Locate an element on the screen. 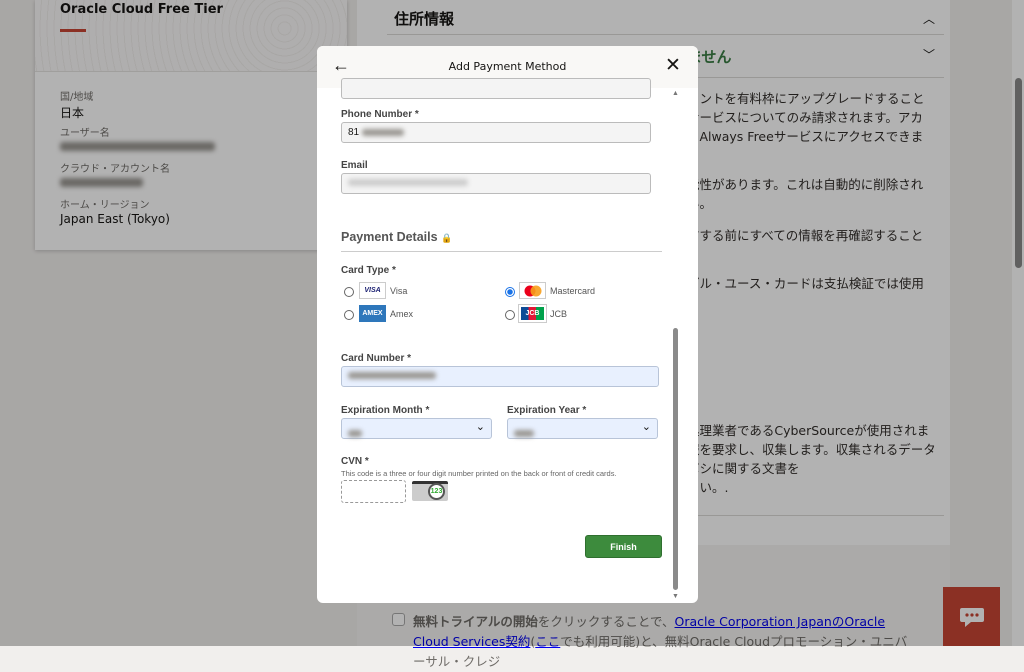  dialog-title: Add Payment Method is located at coordinates (507, 66).